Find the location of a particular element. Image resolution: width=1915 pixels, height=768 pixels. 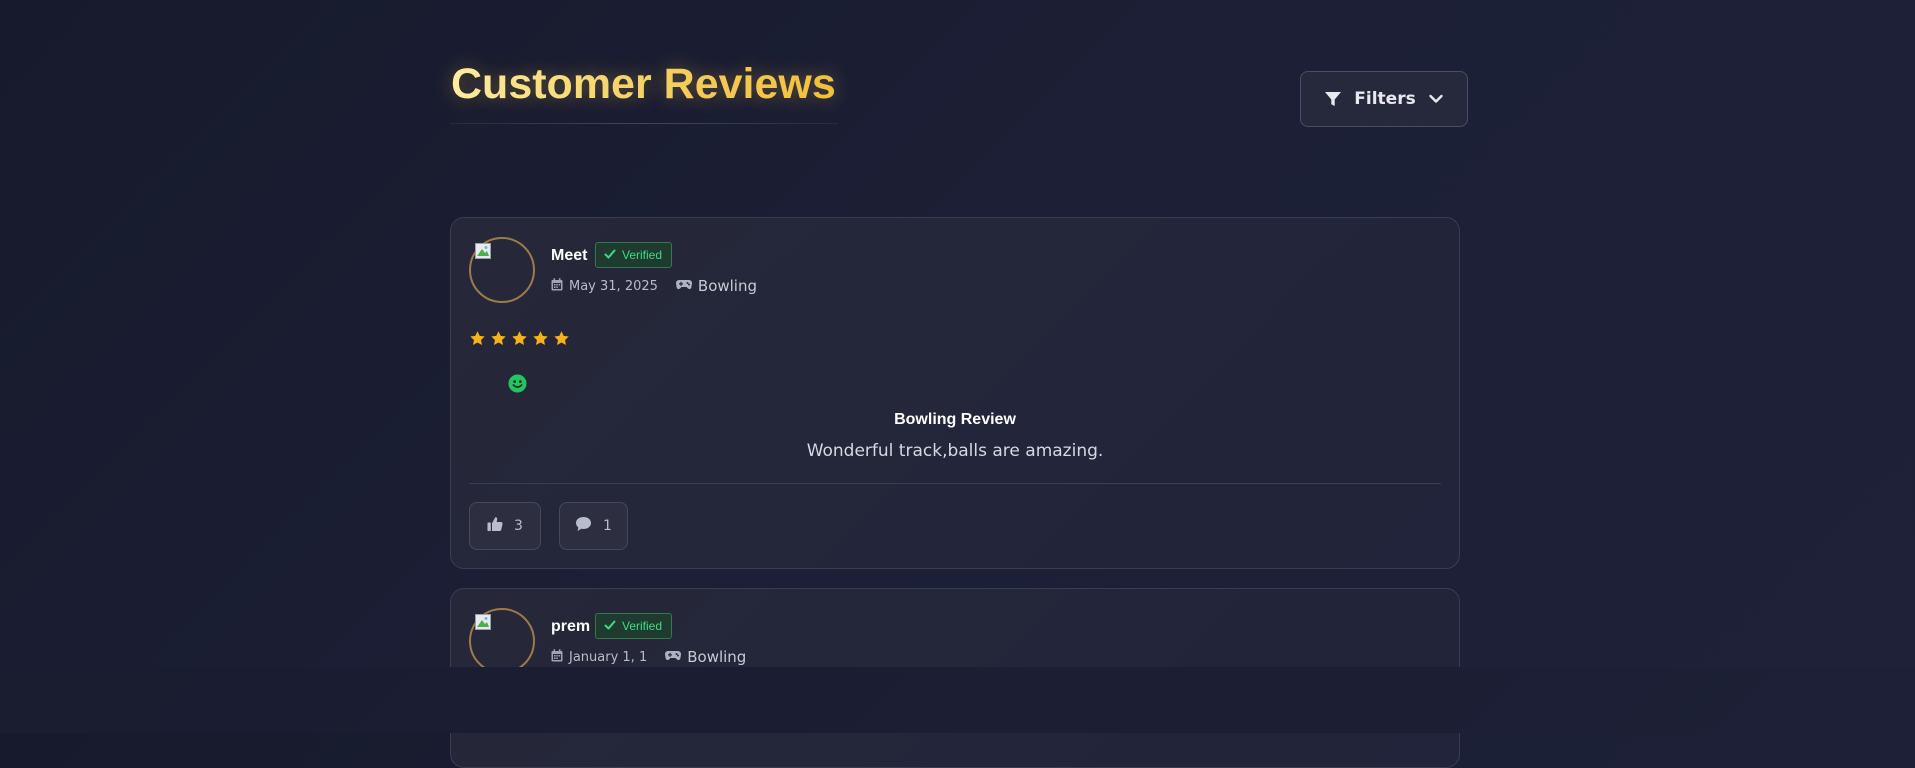

card-divider is located at coordinates (955, 483).